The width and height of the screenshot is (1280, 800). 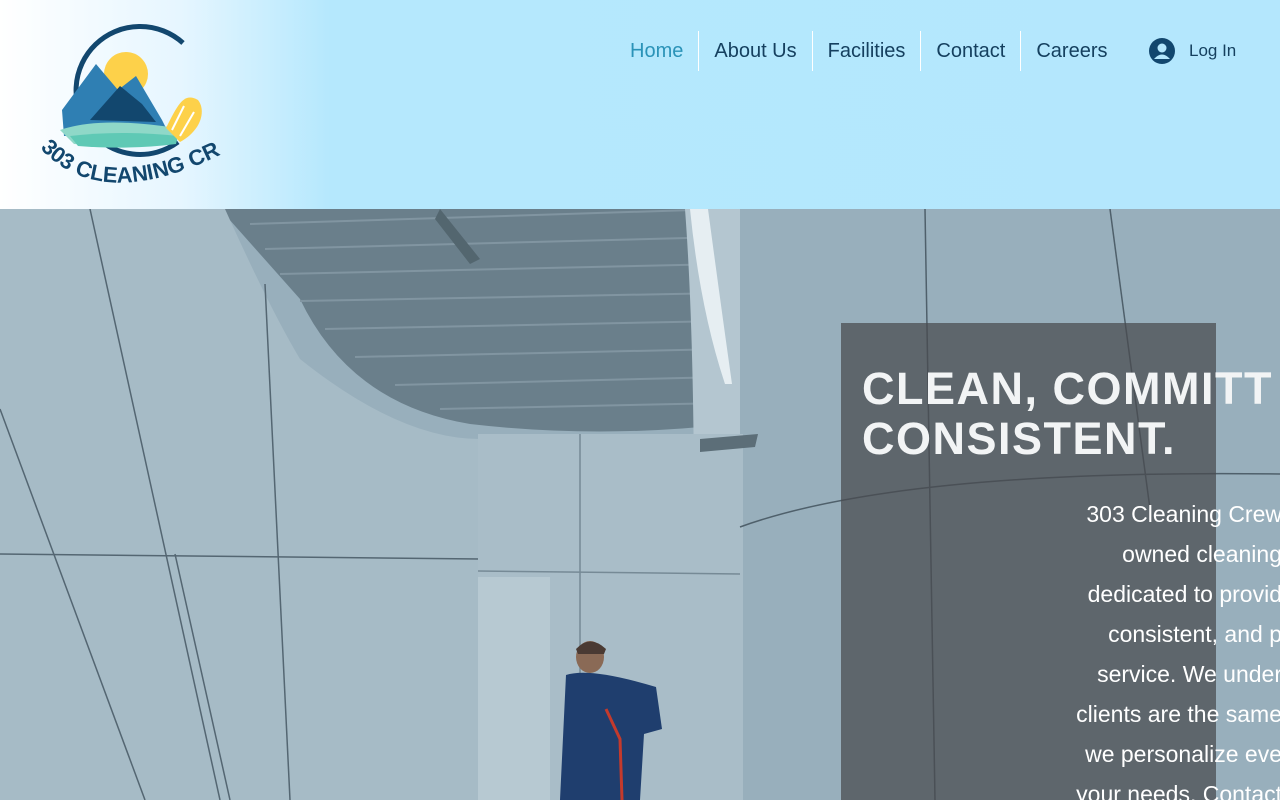 I want to click on nav-about-us: About Us, so click(x=754, y=51).